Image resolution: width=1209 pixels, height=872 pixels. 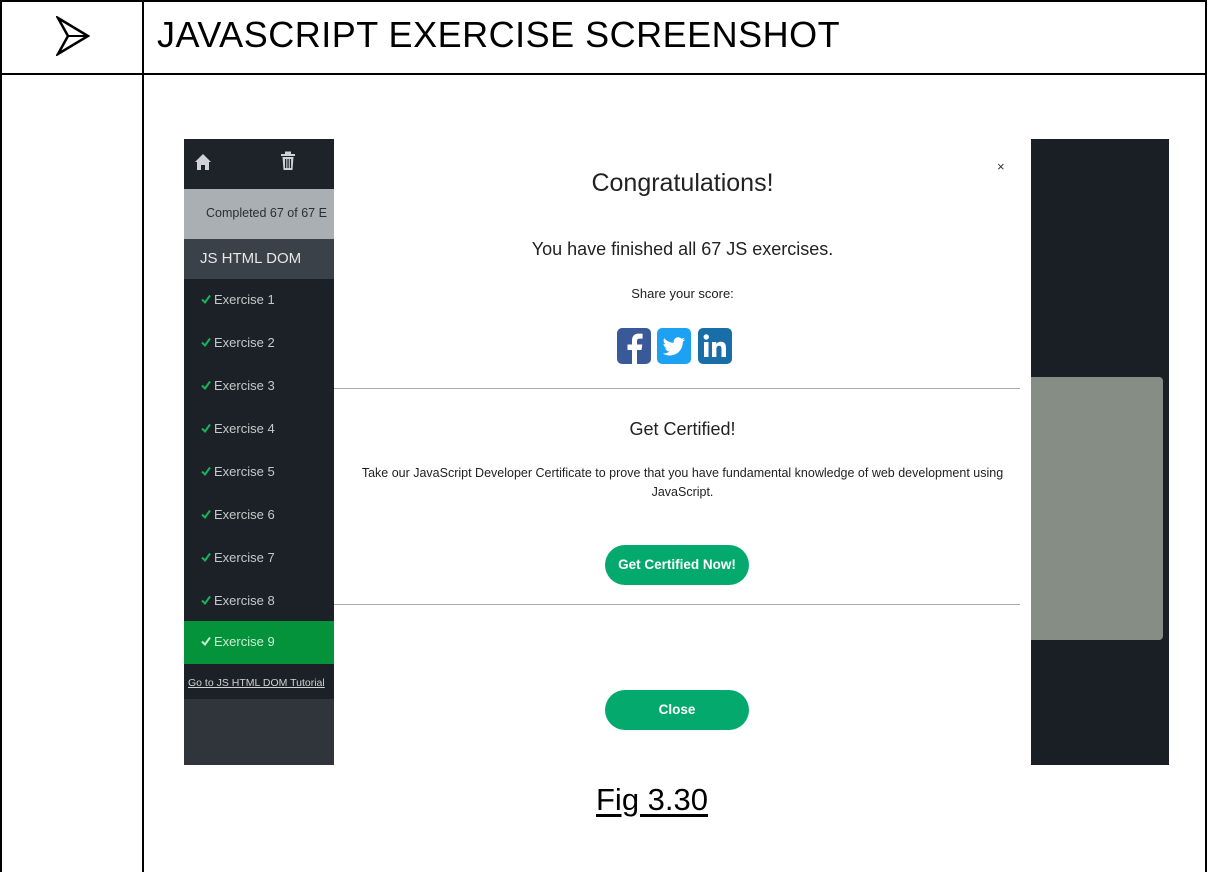 What do you see at coordinates (256, 683) in the screenshot?
I see `tutorial-link: Go to JS HTML DOM Tutorial` at bounding box center [256, 683].